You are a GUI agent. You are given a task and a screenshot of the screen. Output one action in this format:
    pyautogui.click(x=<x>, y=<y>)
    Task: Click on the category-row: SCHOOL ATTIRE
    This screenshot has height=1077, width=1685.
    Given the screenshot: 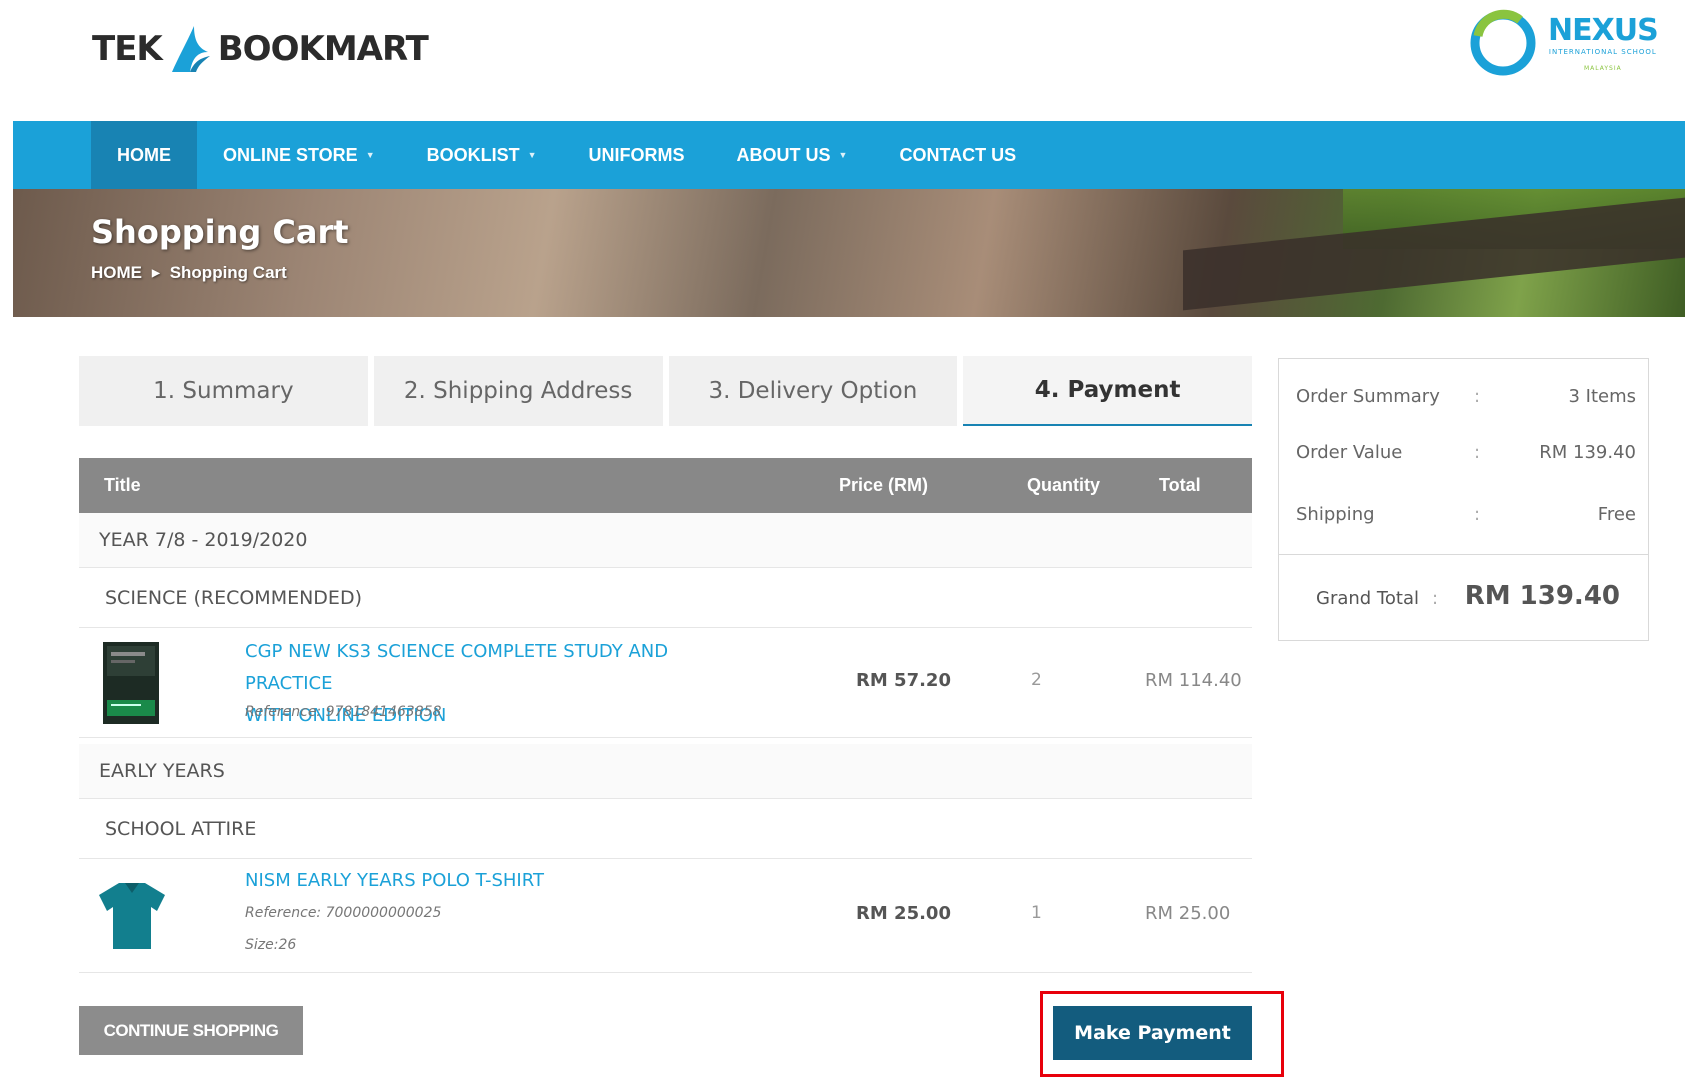 What is the action you would take?
    pyautogui.click(x=665, y=829)
    